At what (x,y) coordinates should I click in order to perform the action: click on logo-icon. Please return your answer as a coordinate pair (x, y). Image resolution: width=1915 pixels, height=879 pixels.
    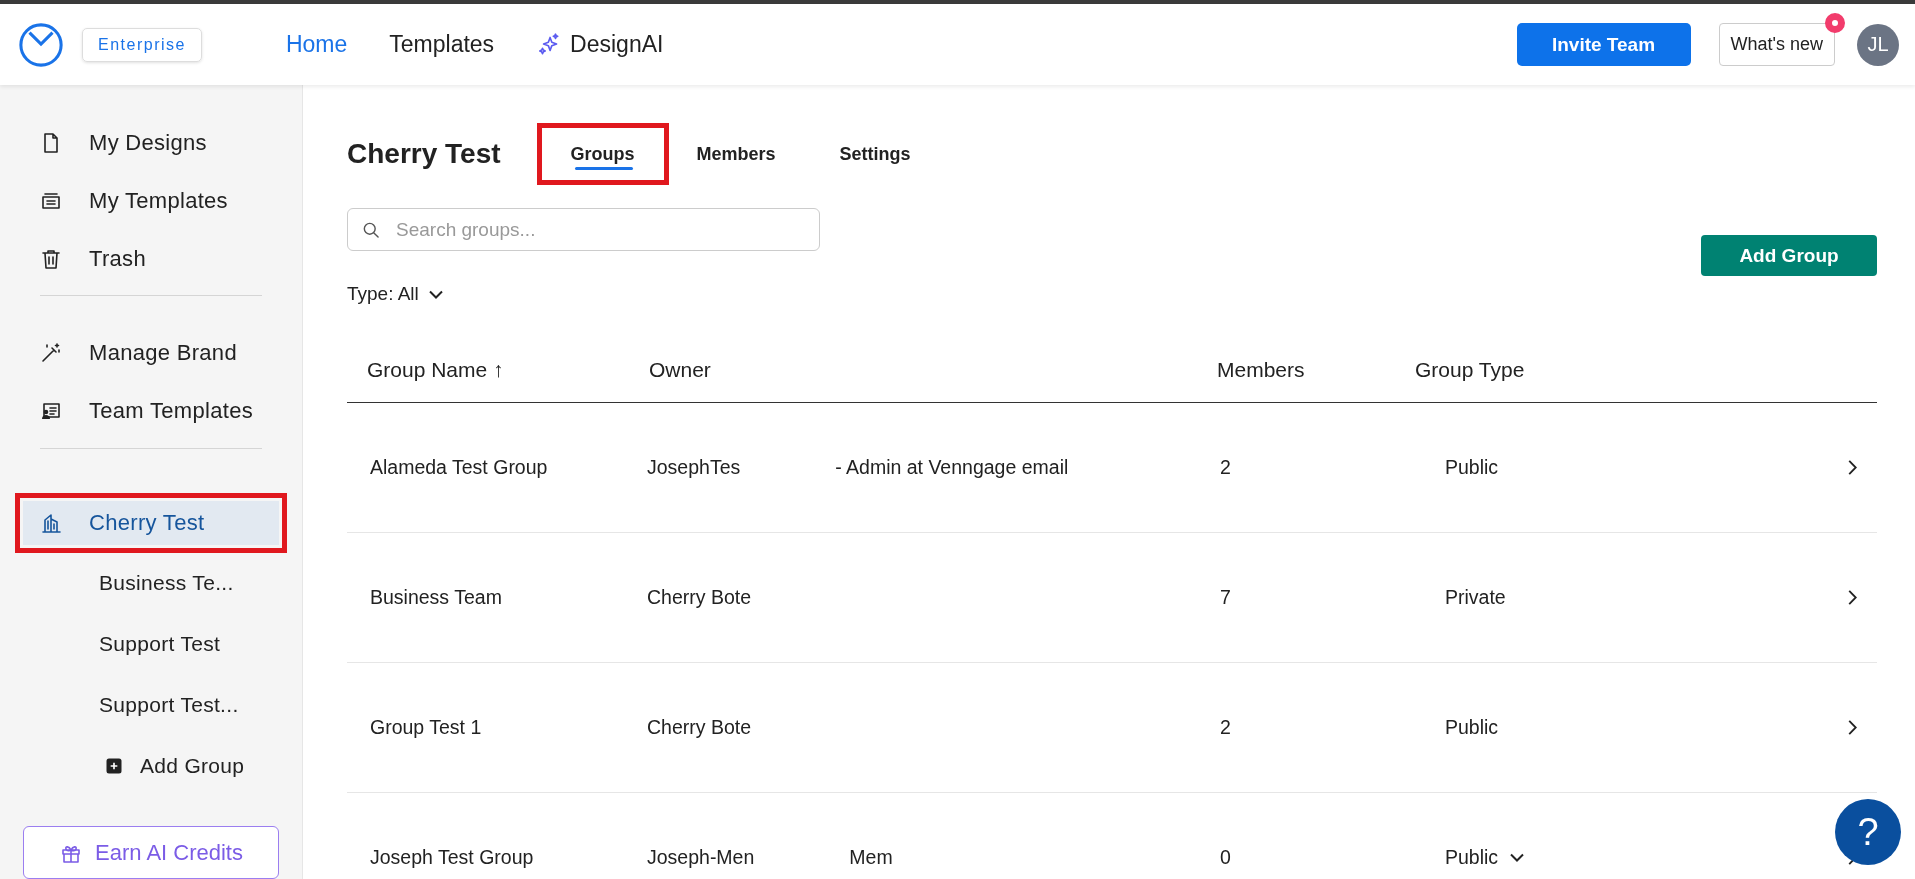
    Looking at the image, I should click on (41, 44).